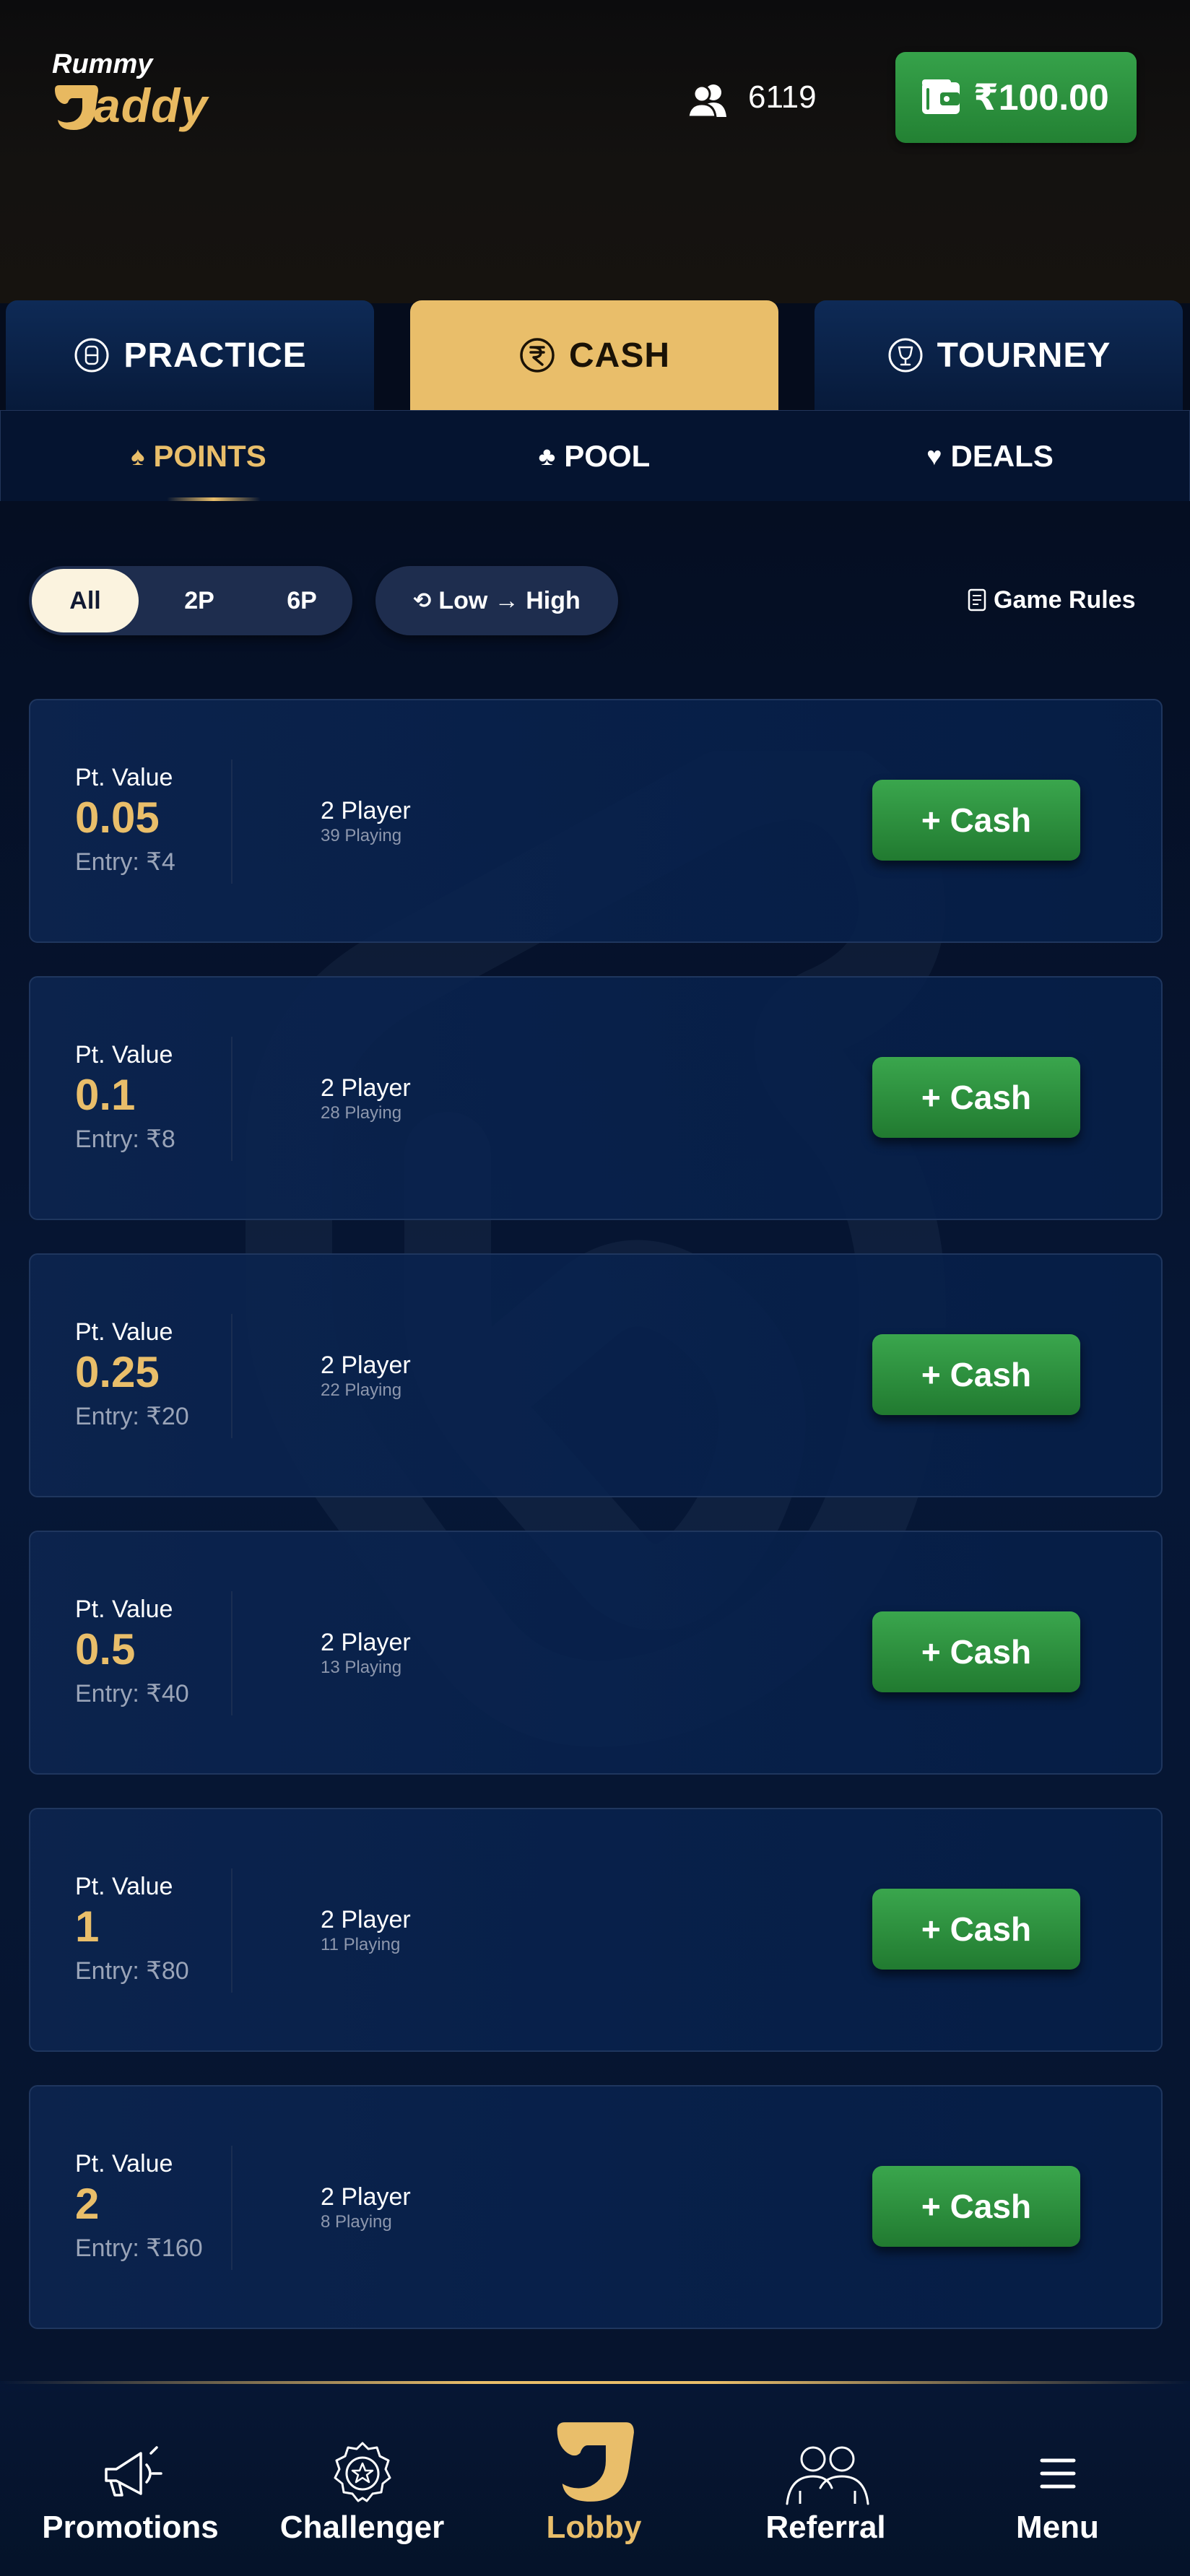 The image size is (1190, 2576). I want to click on document-icon, so click(977, 600).